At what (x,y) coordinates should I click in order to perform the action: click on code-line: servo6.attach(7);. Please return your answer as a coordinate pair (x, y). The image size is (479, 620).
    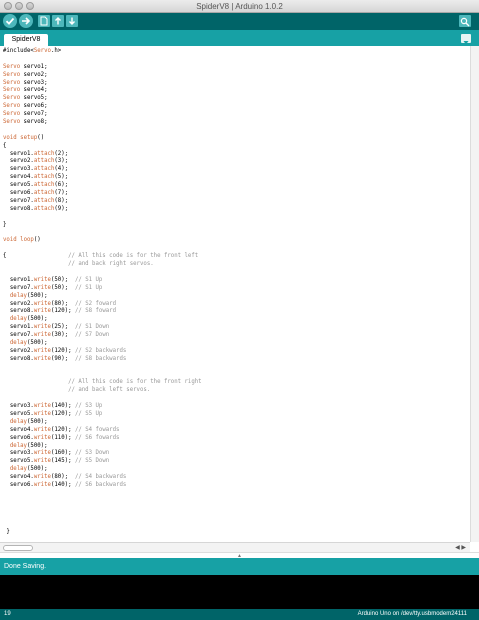
    Looking at the image, I should click on (236, 194).